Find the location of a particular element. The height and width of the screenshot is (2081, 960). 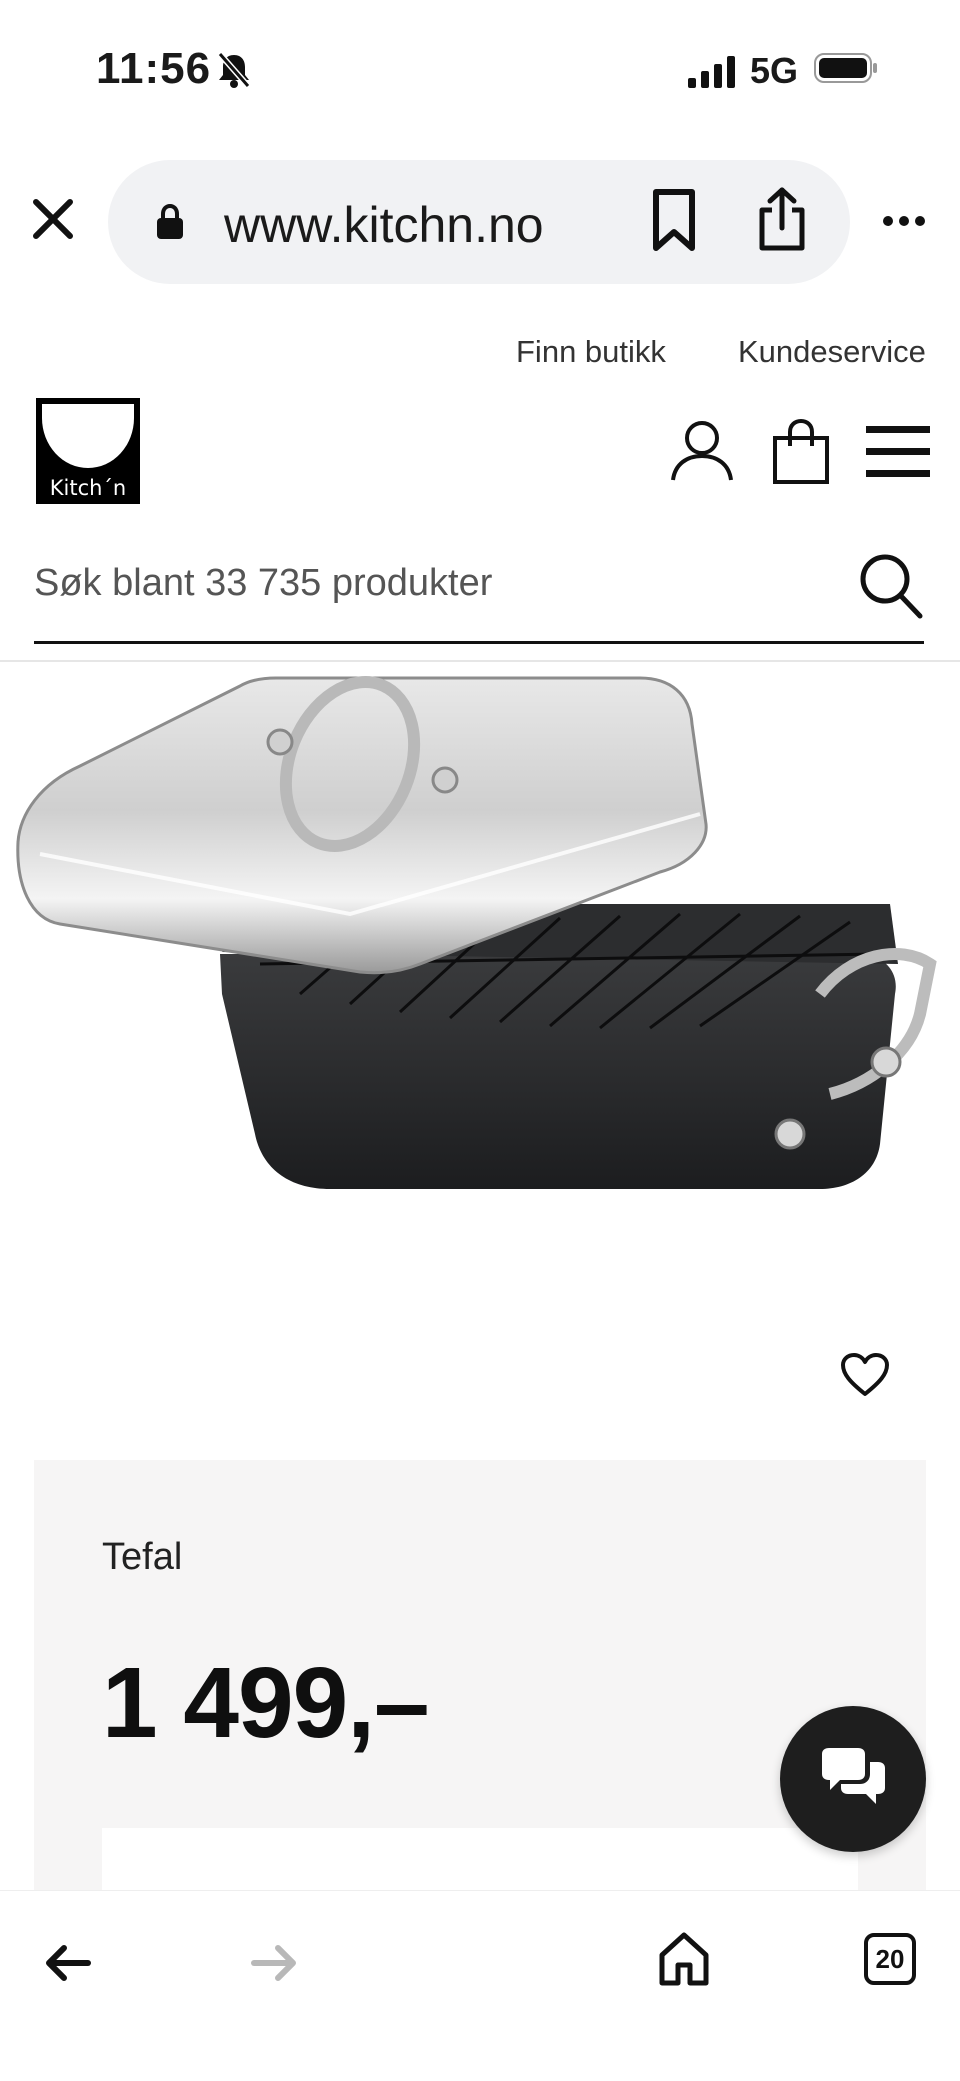

bookmark-icon is located at coordinates (674, 220).